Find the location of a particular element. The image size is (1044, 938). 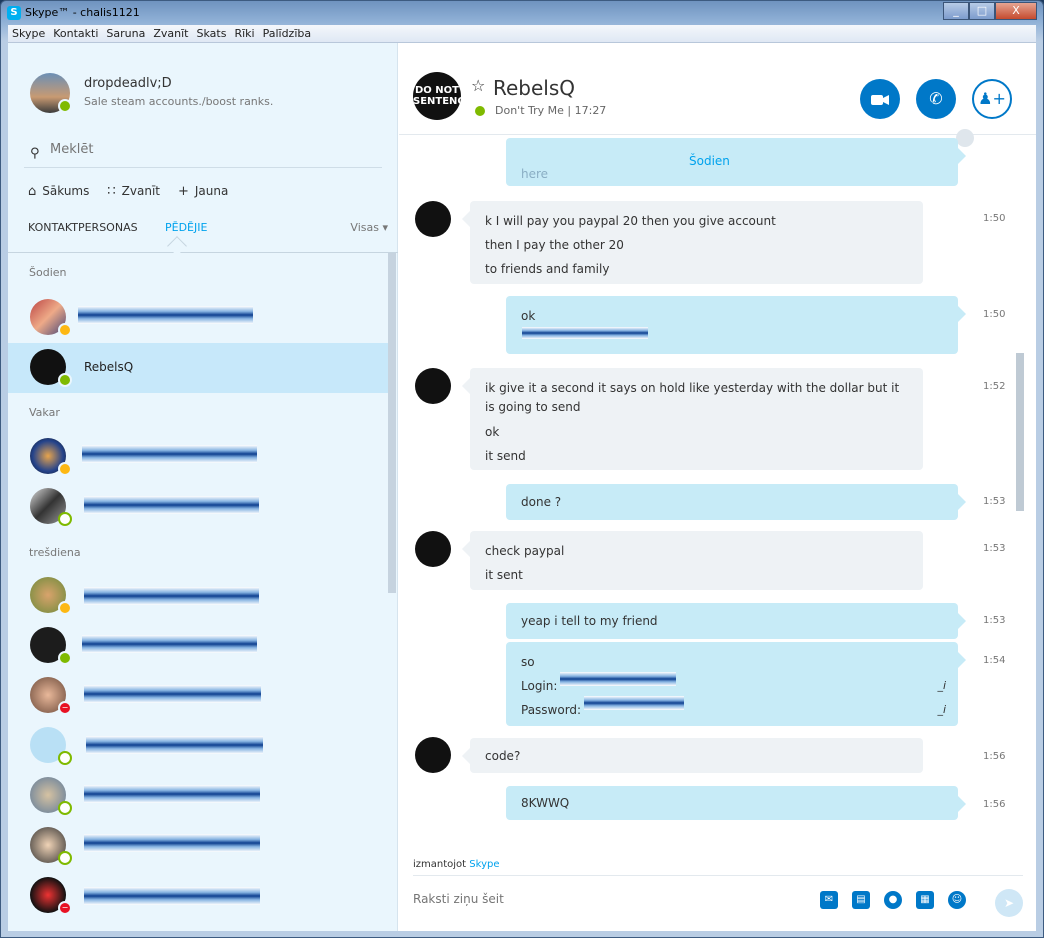

add-participant-button: ♟+ is located at coordinates (992, 99).